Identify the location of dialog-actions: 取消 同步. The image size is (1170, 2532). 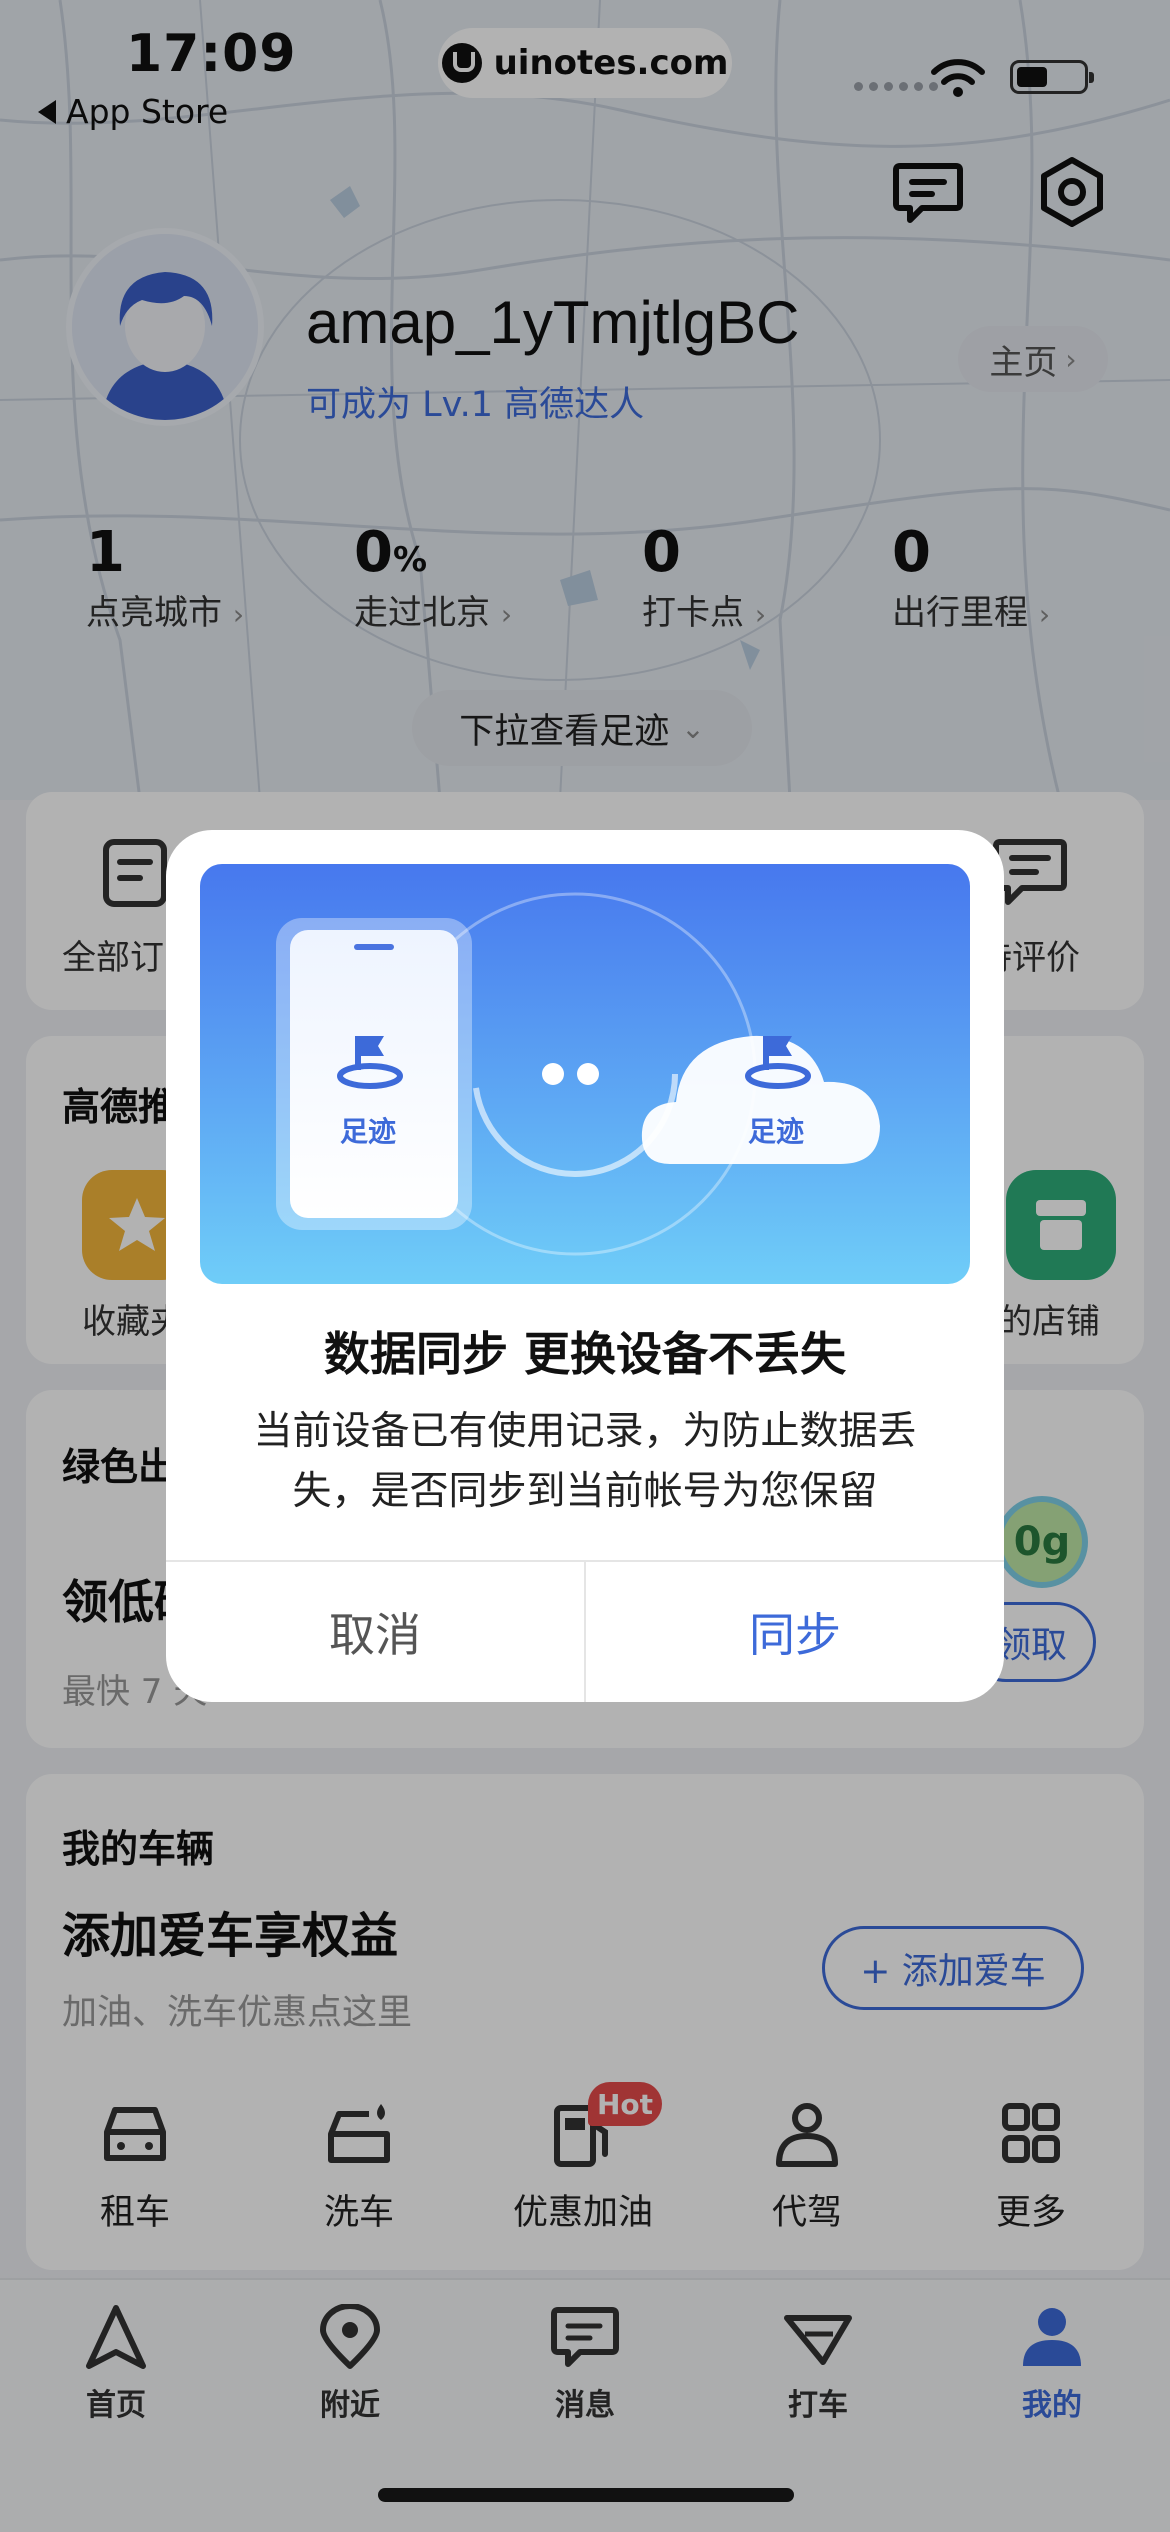
(585, 1631).